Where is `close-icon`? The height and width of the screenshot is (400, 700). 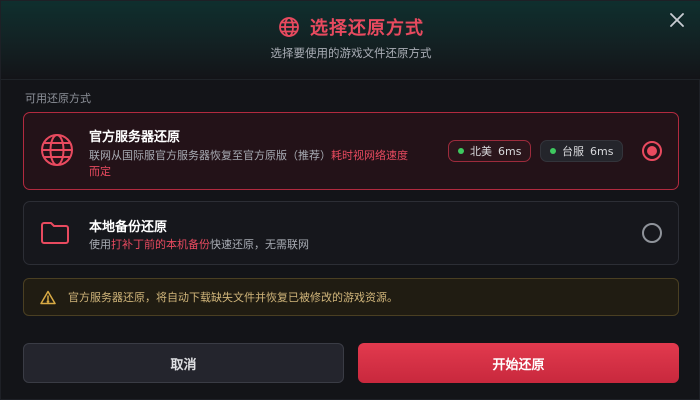
close-icon is located at coordinates (677, 20).